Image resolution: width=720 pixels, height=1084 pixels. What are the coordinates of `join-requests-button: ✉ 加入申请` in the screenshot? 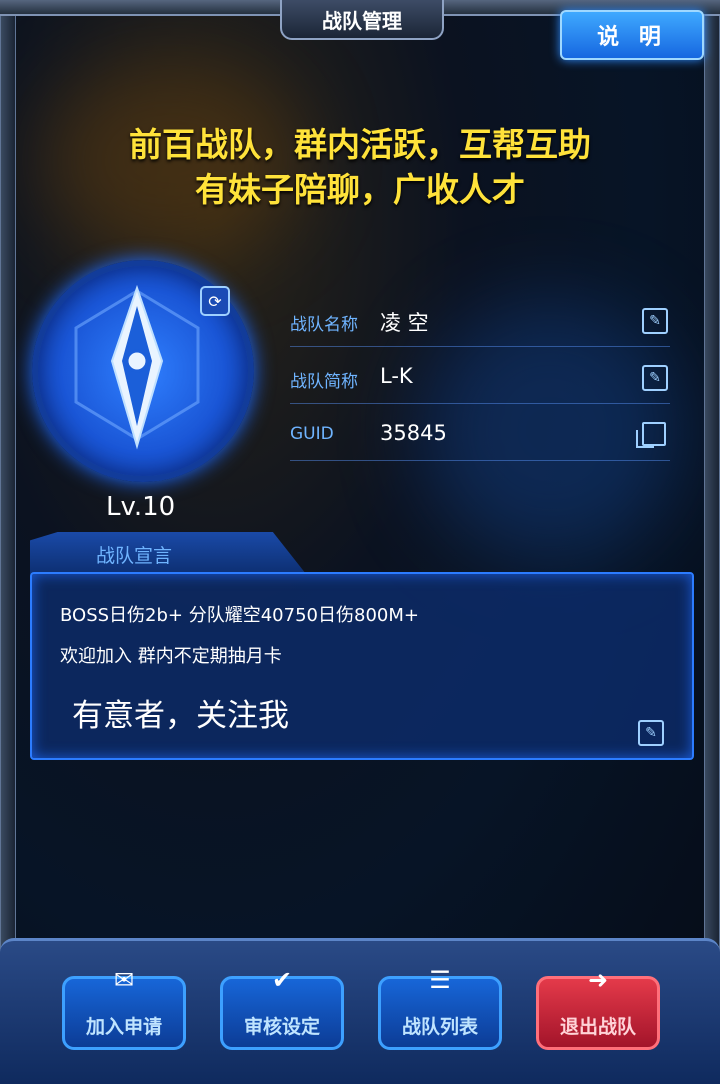 It's located at (124, 1008).